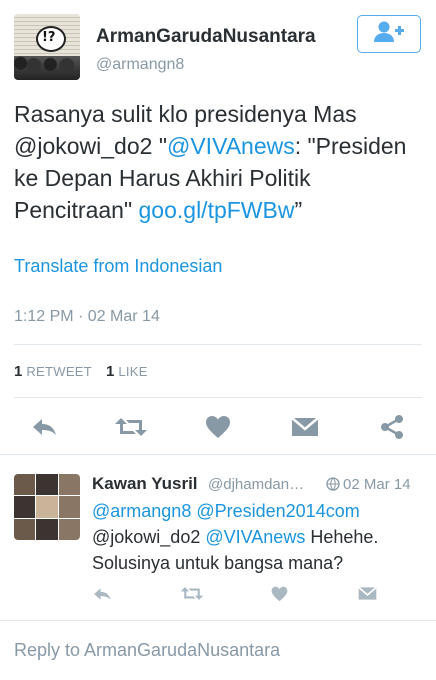 The width and height of the screenshot is (436, 680). I want to click on like-stat: 1 LIKE, so click(127, 371).